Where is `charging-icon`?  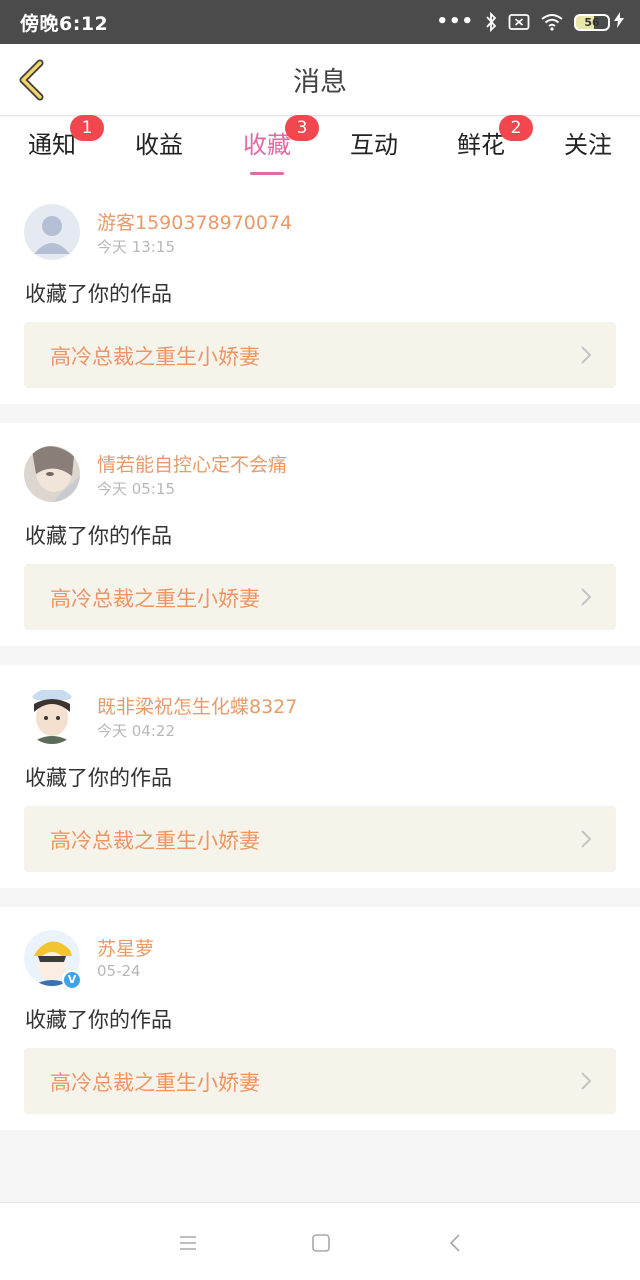
charging-icon is located at coordinates (619, 22).